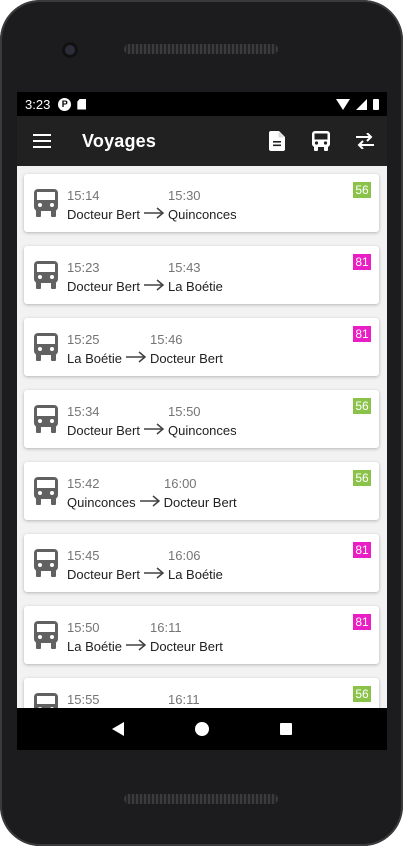 The image size is (403, 846). What do you see at coordinates (343, 104) in the screenshot?
I see `wifi-icon` at bounding box center [343, 104].